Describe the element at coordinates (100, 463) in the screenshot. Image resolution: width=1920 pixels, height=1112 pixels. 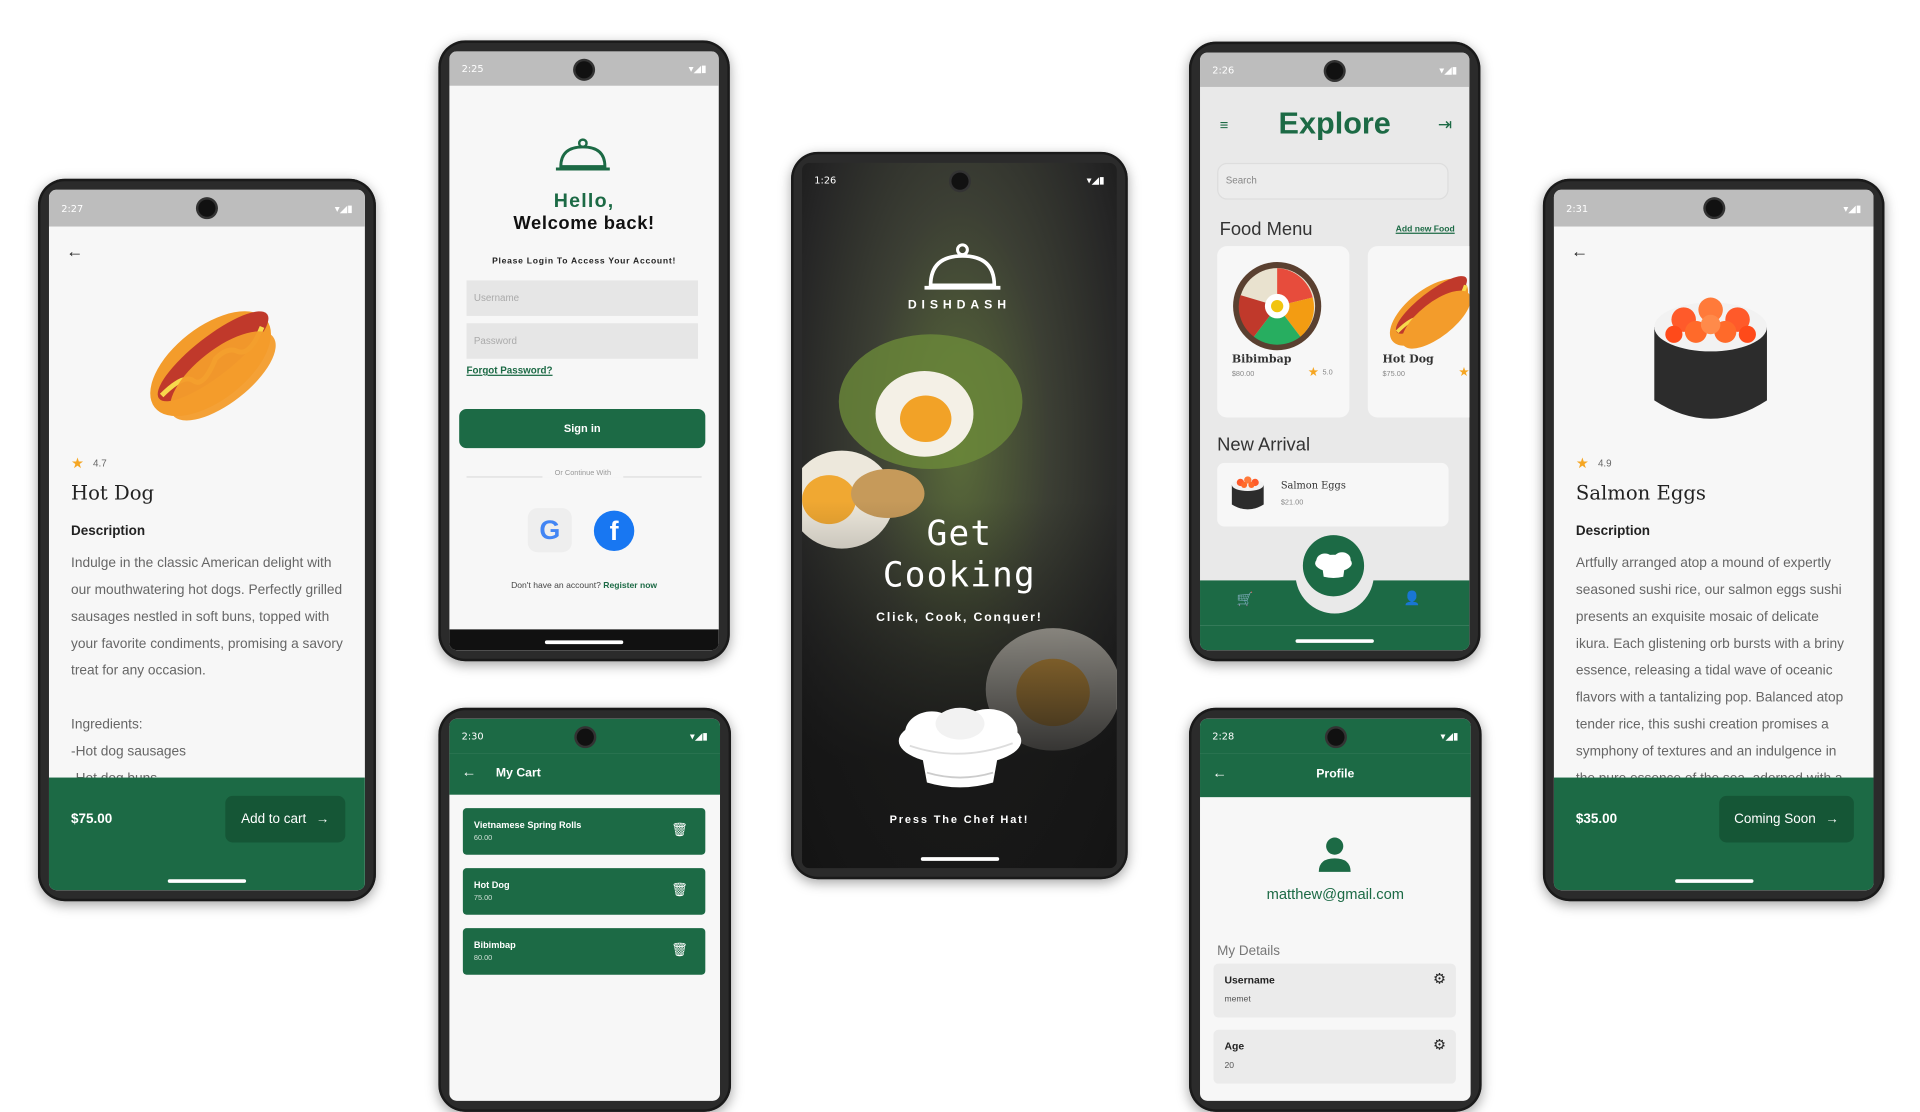
I see `rating-value: 4.7` at that location.